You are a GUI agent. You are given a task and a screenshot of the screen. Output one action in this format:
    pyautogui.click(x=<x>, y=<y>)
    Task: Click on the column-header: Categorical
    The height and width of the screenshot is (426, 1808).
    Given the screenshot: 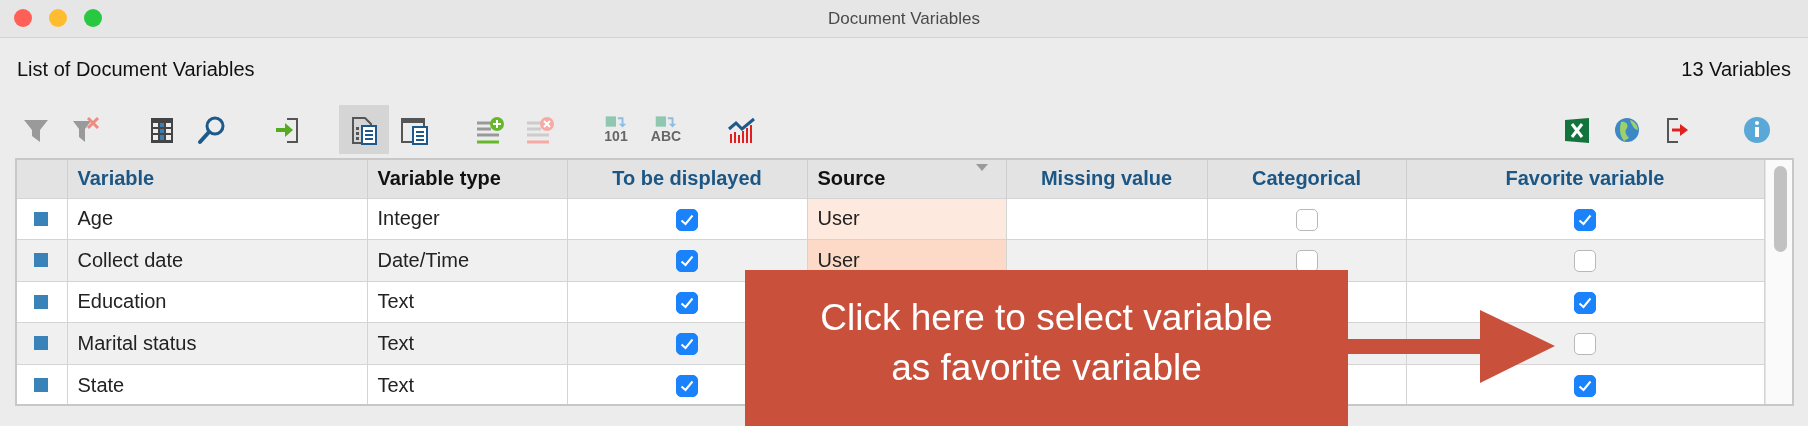 What is the action you would take?
    pyautogui.click(x=1306, y=178)
    